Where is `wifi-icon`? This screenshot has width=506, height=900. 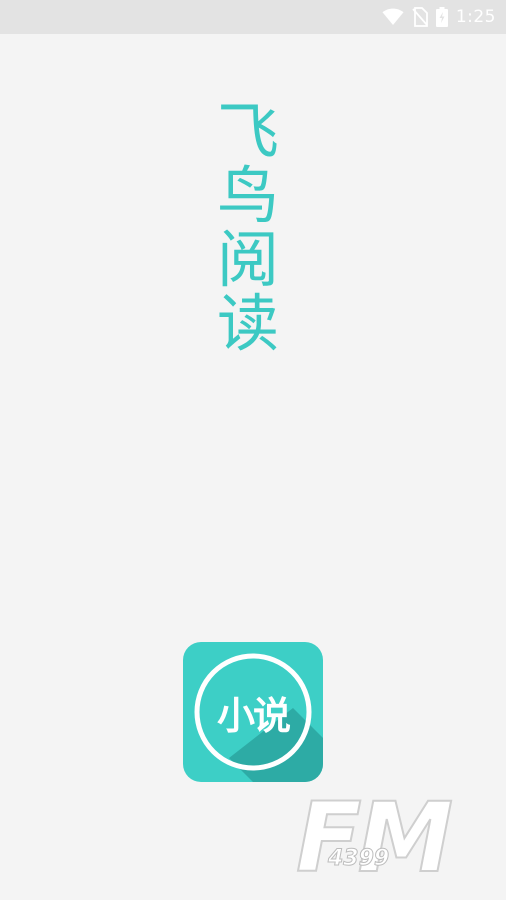 wifi-icon is located at coordinates (393, 17).